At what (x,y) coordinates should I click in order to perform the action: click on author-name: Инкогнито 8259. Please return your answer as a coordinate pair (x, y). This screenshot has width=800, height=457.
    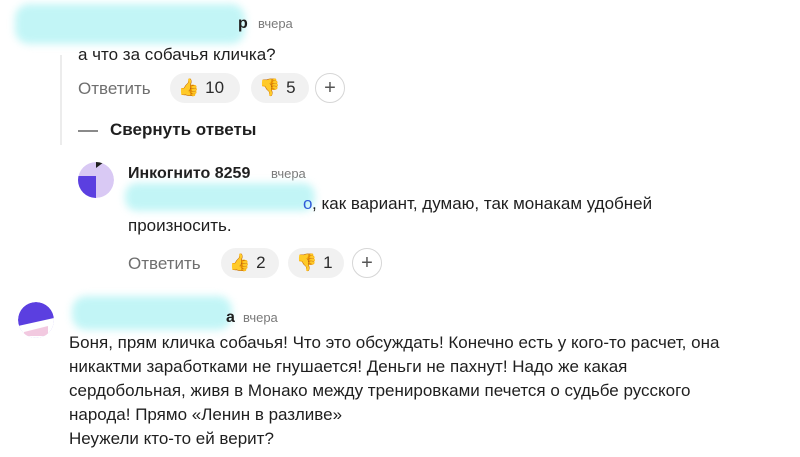
    Looking at the image, I should click on (189, 174).